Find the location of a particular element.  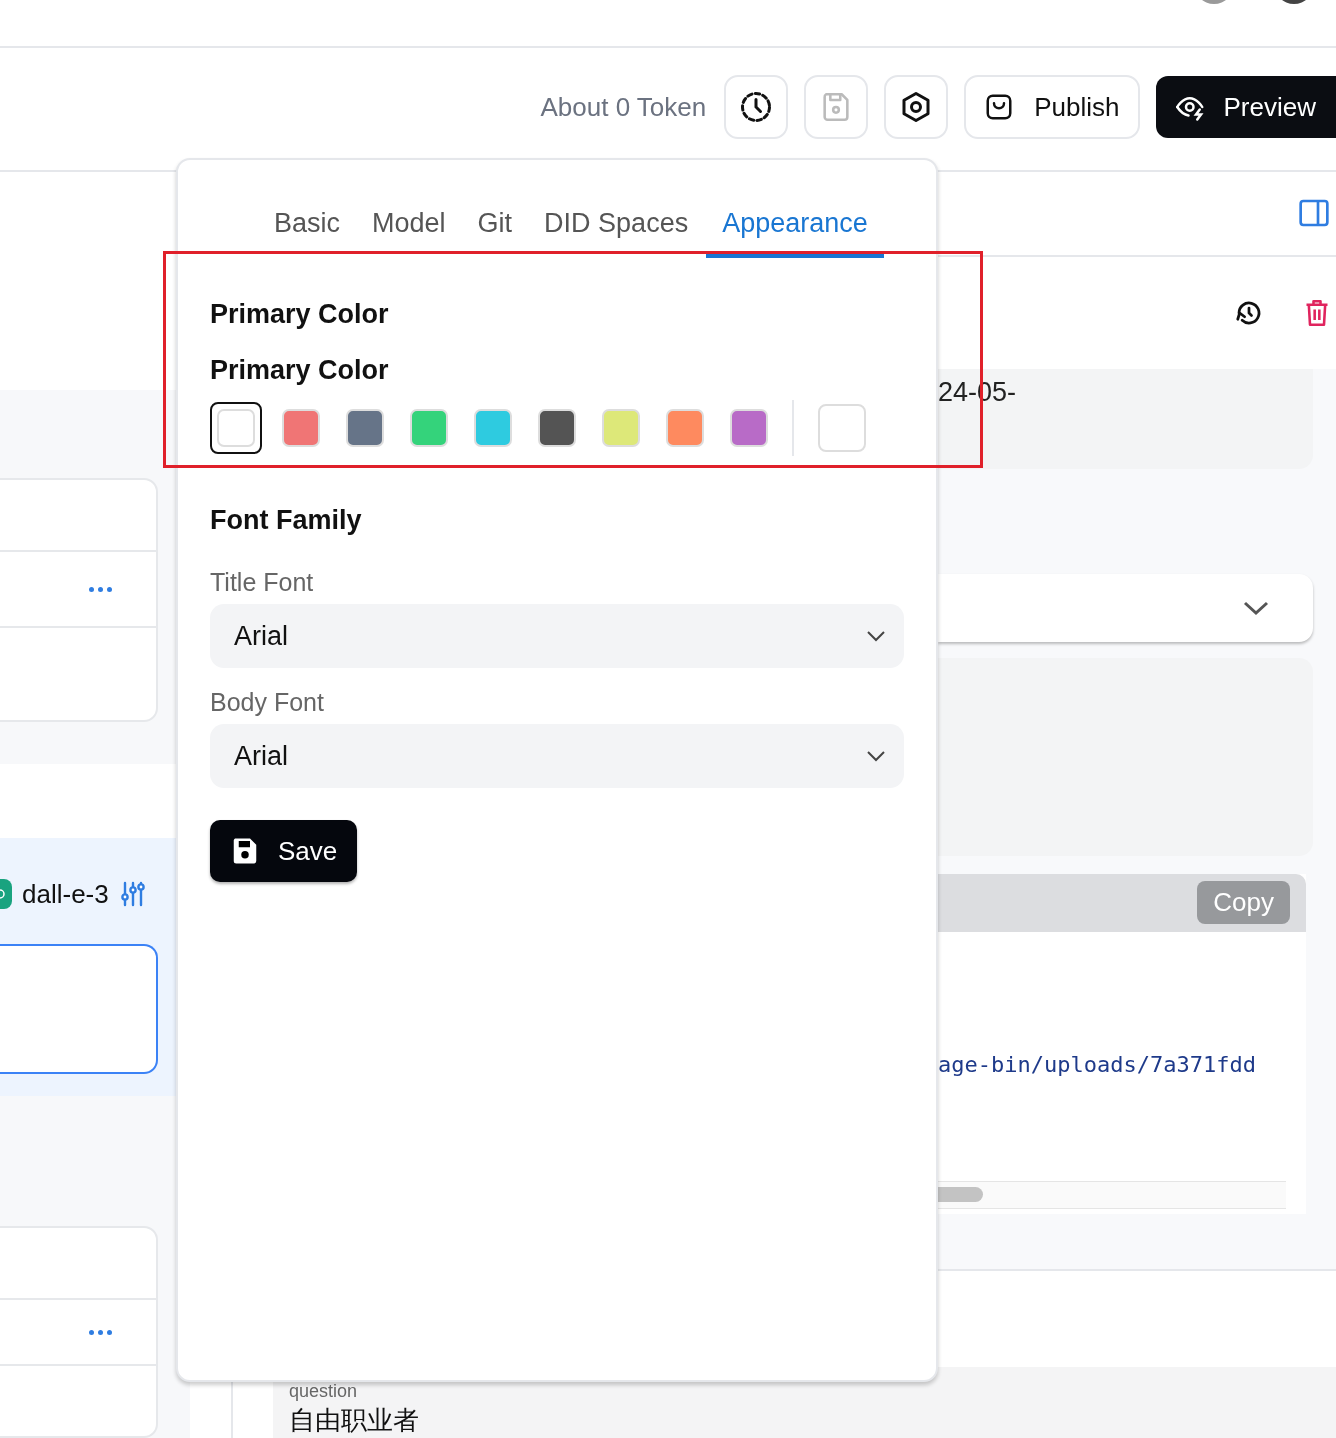

trash-icon is located at coordinates (1317, 312).